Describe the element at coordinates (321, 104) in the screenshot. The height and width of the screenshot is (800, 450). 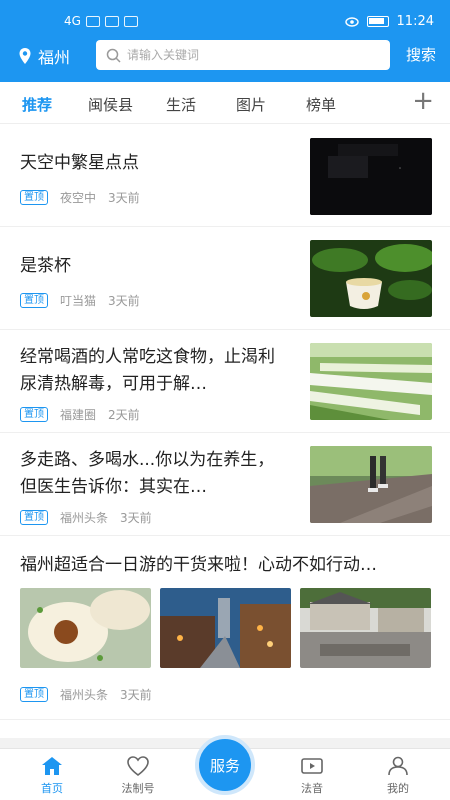
I see `tab-rankings: 榜单` at that location.